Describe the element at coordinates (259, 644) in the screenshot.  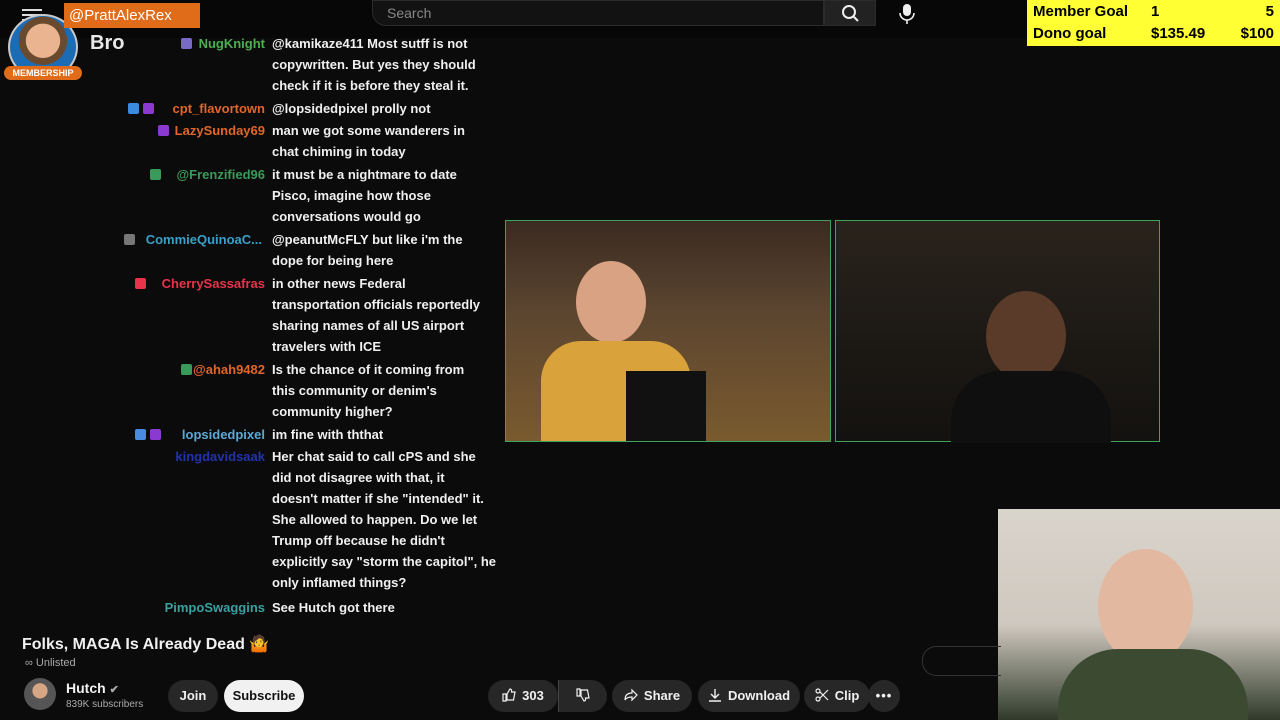
I see `shrug-emoji-icon: 🤷` at that location.